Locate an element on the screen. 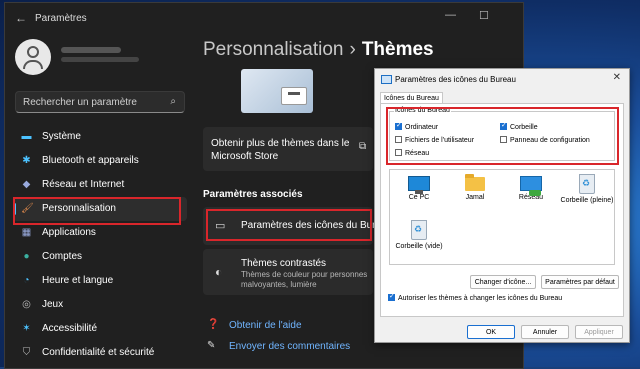 The height and width of the screenshot is (369, 640). related-settings-title: Paramètres associés is located at coordinates (253, 194).